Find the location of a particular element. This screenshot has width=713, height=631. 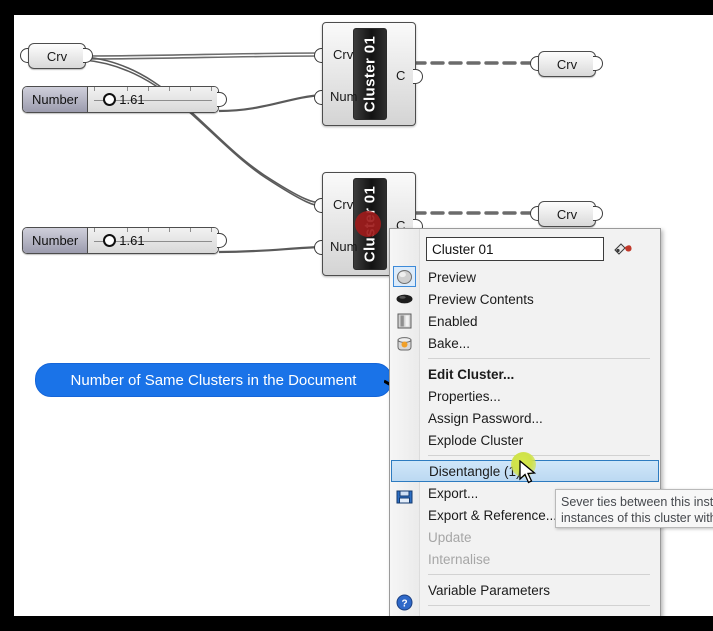

annotation-callout: Number of Same Clusters in the Document is located at coordinates (213, 380).